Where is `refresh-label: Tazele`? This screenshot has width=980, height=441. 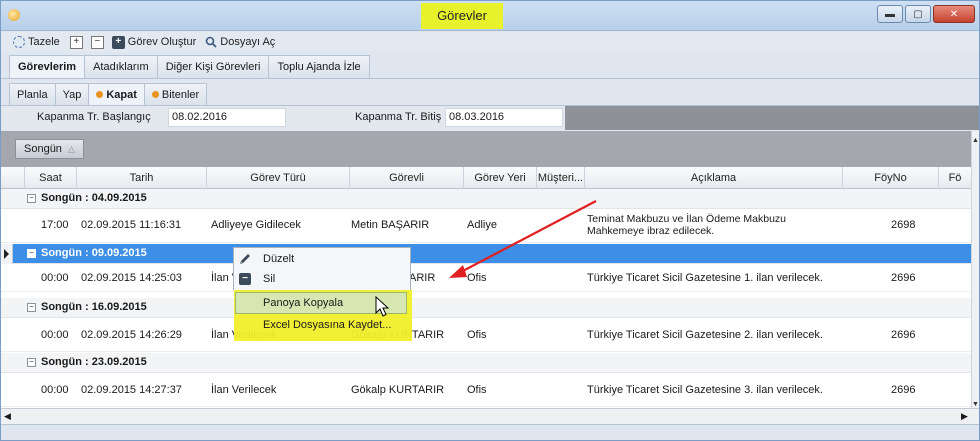 refresh-label: Tazele is located at coordinates (44, 42).